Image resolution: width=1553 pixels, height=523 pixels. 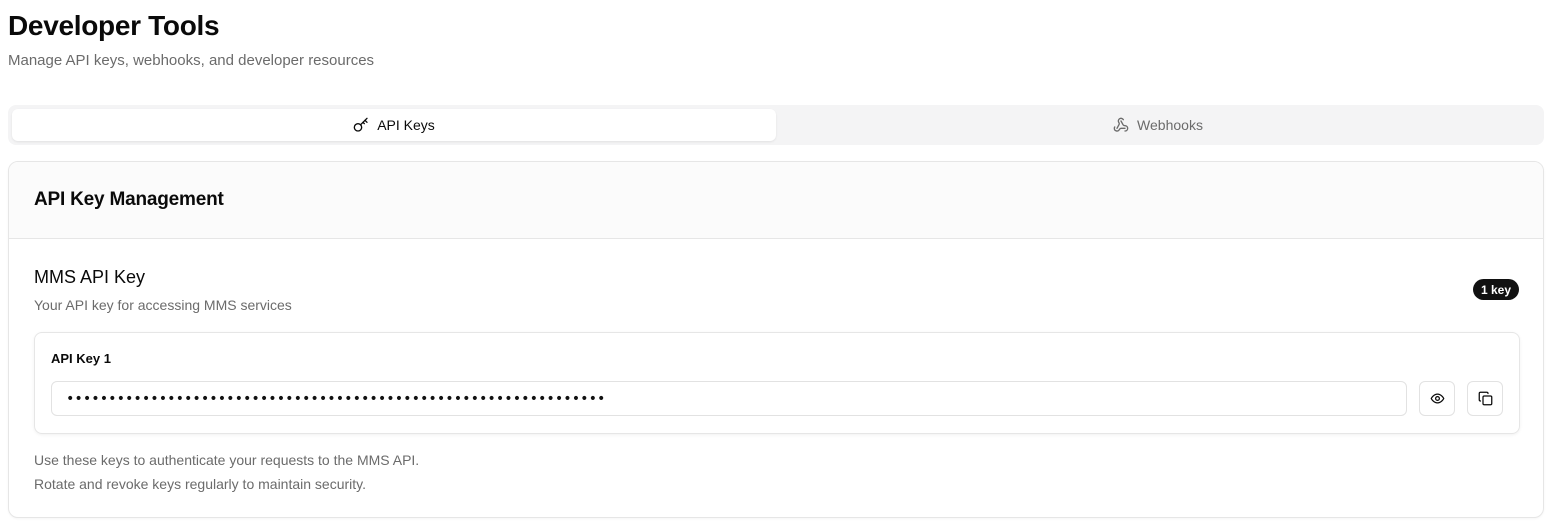 I want to click on tab-webhooks: Webhooks, so click(x=1158, y=125).